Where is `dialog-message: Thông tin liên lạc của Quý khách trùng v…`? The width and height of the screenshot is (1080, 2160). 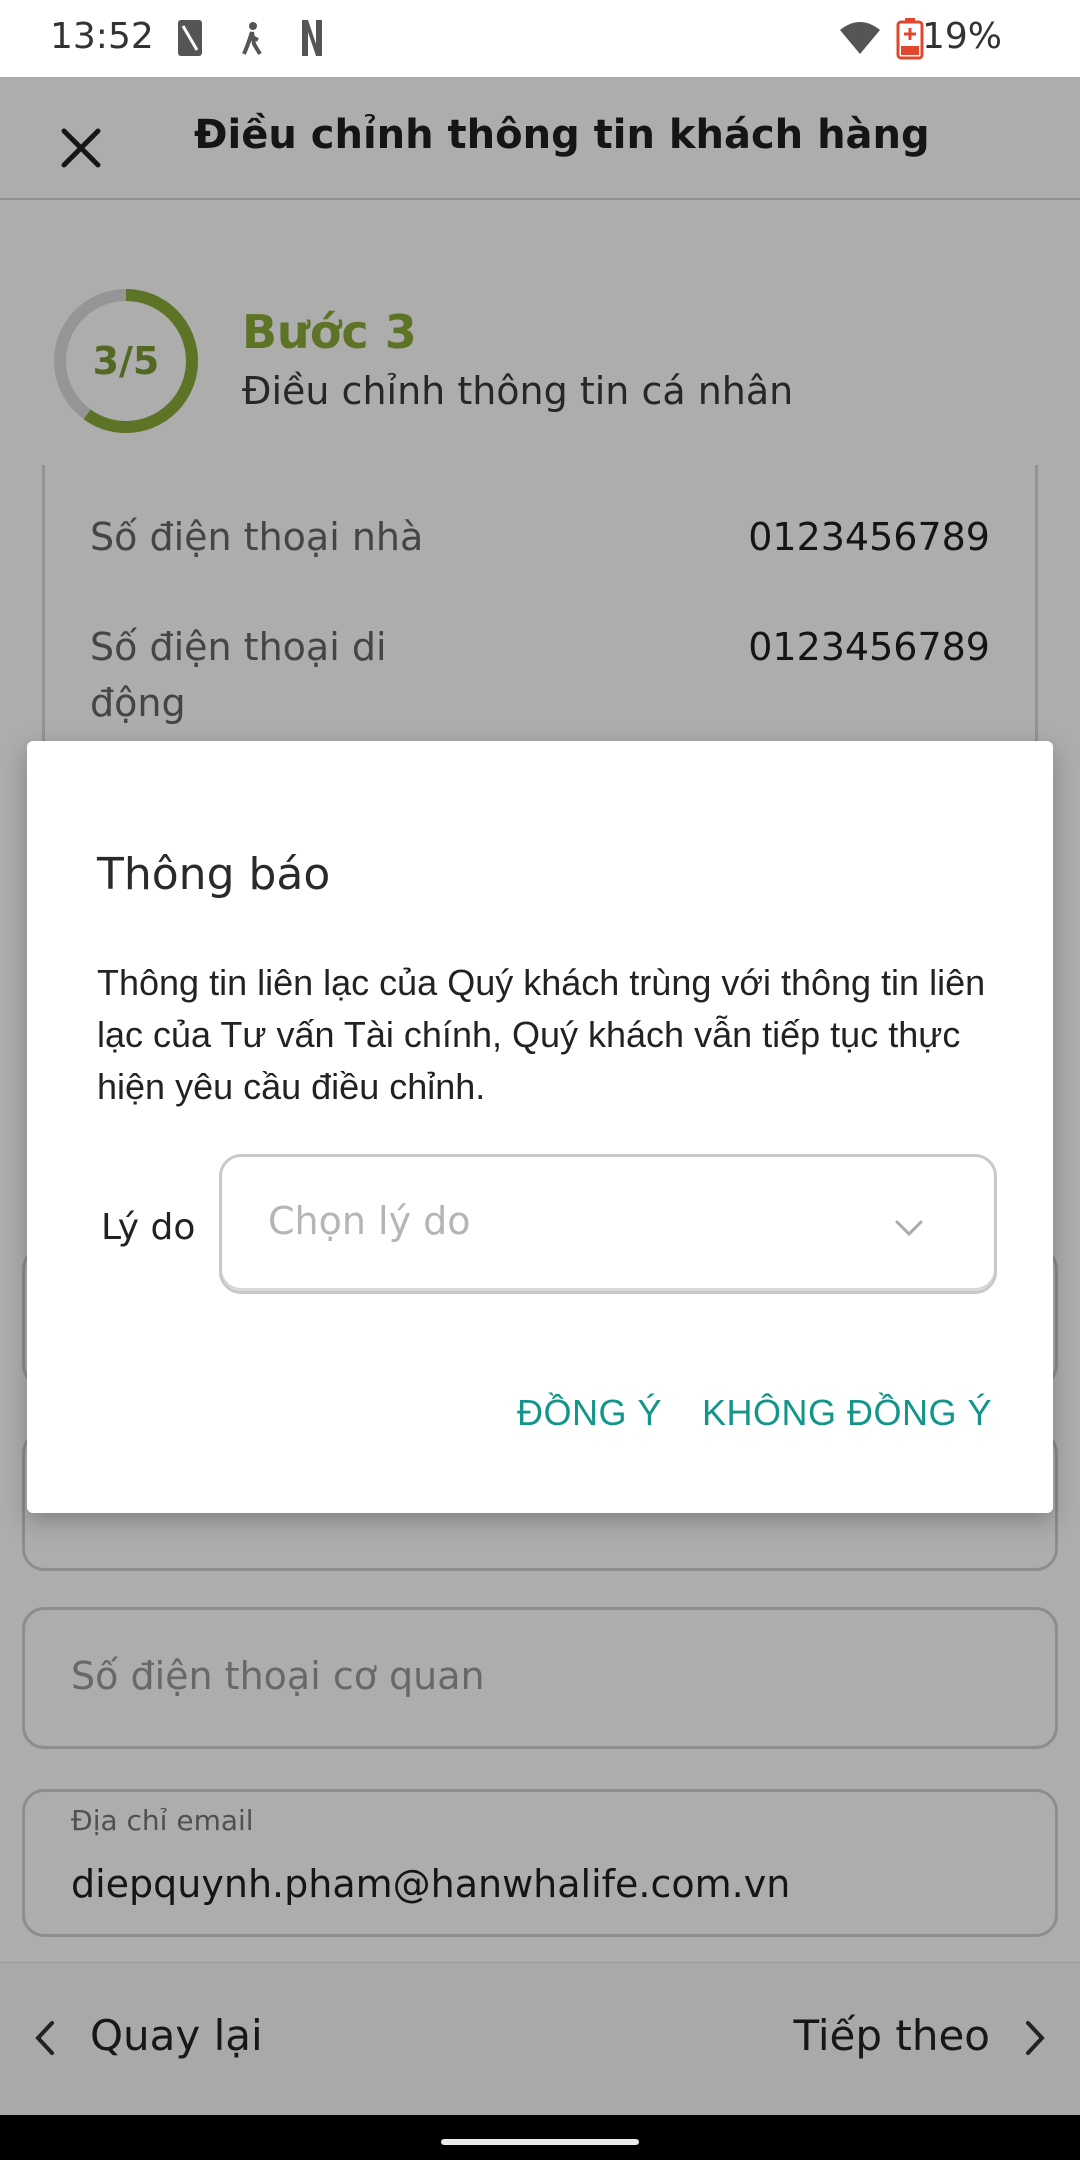 dialog-message: Thông tin liên lạc của Quý khách trùng v… is located at coordinates (541, 1034).